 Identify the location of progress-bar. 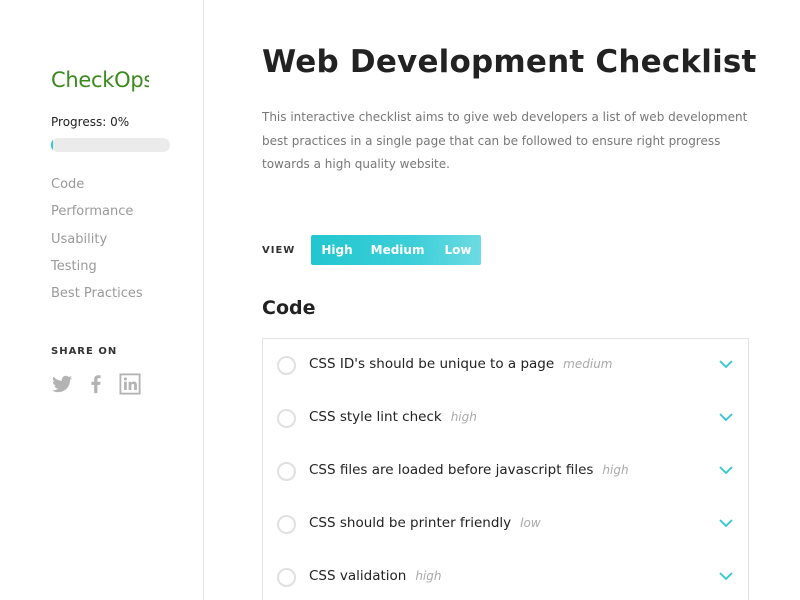
(110, 145).